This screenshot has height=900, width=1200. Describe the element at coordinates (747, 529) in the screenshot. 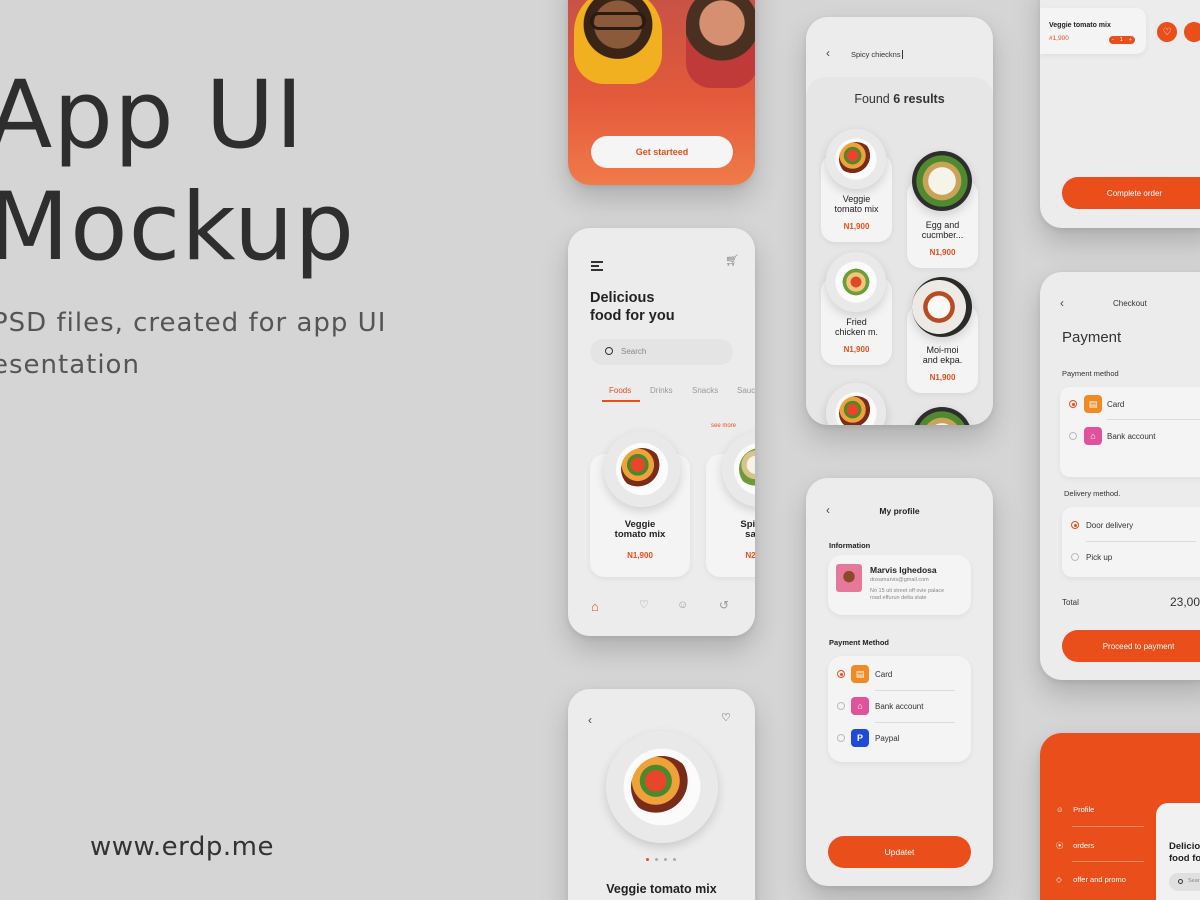

I see `food-card-name: Spicy f sauc` at that location.